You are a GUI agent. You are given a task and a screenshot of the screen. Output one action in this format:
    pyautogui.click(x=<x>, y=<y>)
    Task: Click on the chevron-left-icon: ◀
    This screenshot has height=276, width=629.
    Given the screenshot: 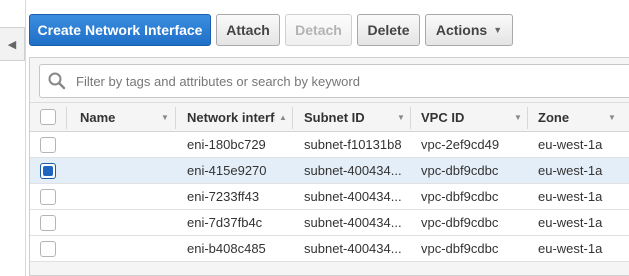 What is the action you would take?
    pyautogui.click(x=12, y=44)
    